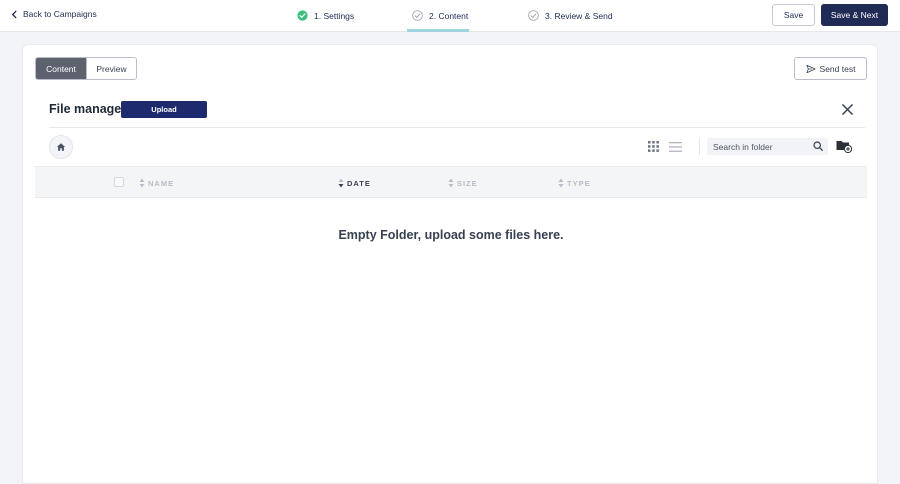 This screenshot has width=900, height=484. I want to click on step-label: 1. Settings, so click(334, 15).